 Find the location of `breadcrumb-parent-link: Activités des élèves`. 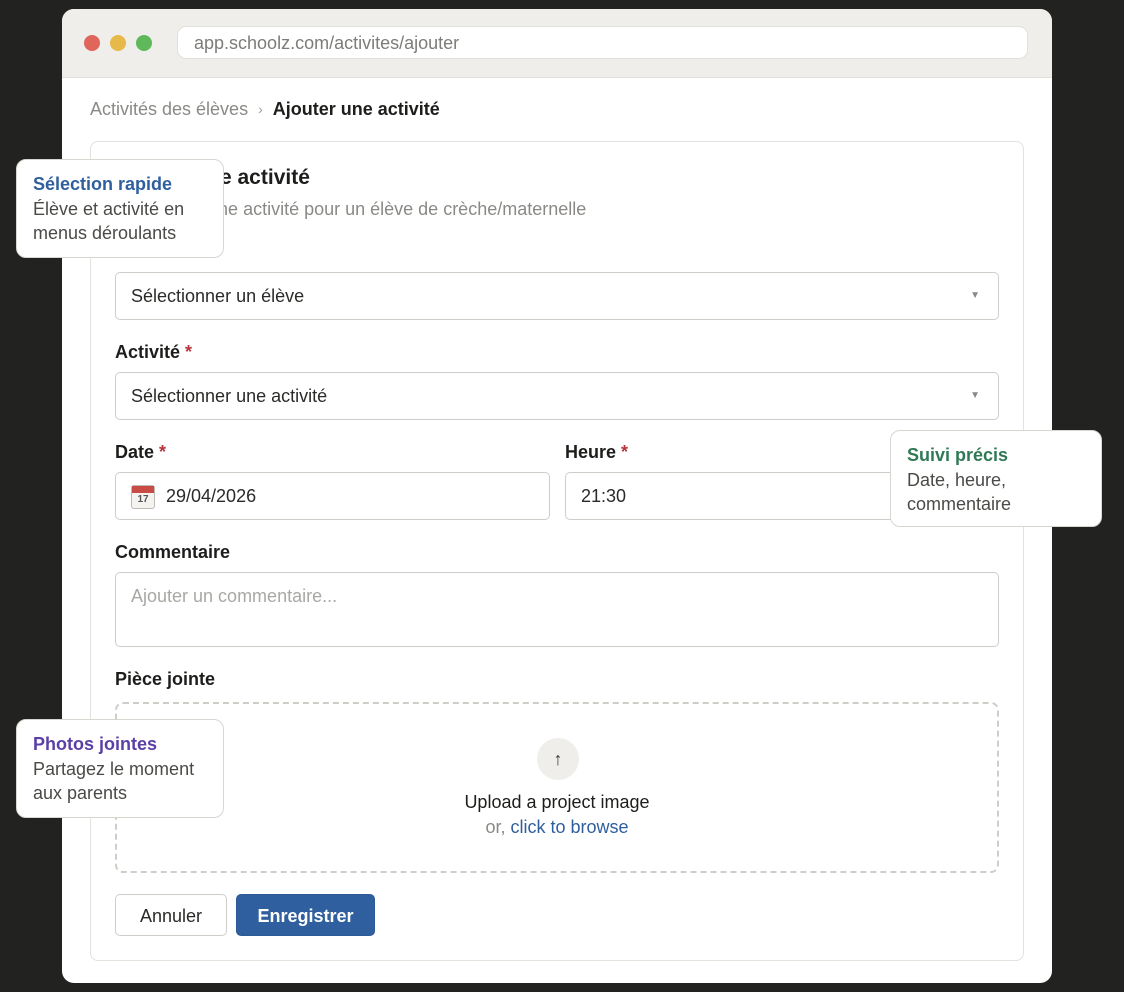

breadcrumb-parent-link: Activités des élèves is located at coordinates (169, 109).